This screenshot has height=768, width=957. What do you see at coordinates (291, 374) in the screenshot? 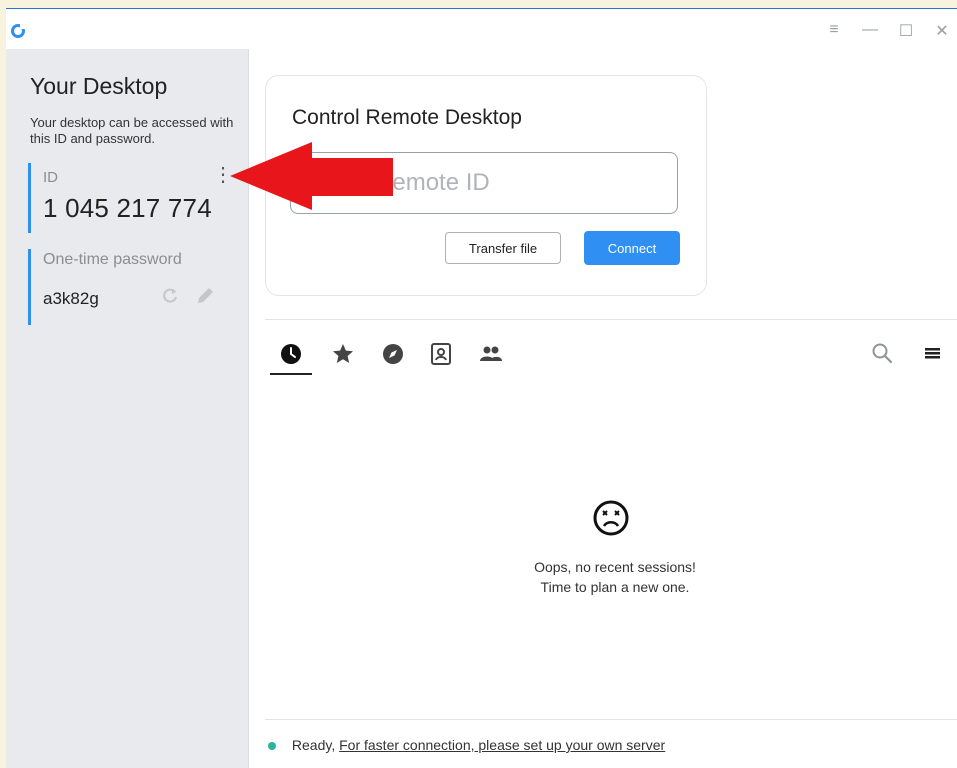
I see `active-tab-indicator` at bounding box center [291, 374].